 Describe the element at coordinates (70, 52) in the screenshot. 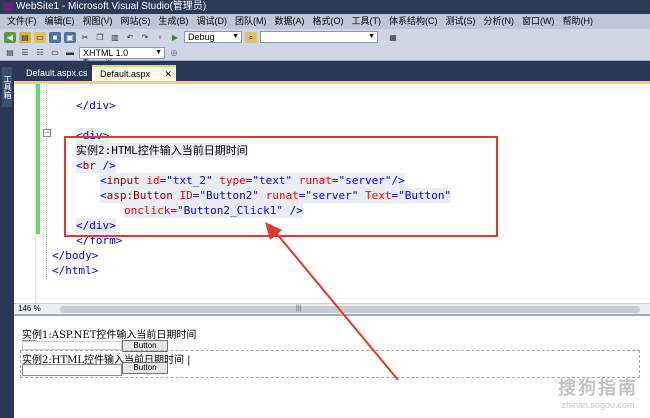

I see `uncomment-icon: ▬` at that location.